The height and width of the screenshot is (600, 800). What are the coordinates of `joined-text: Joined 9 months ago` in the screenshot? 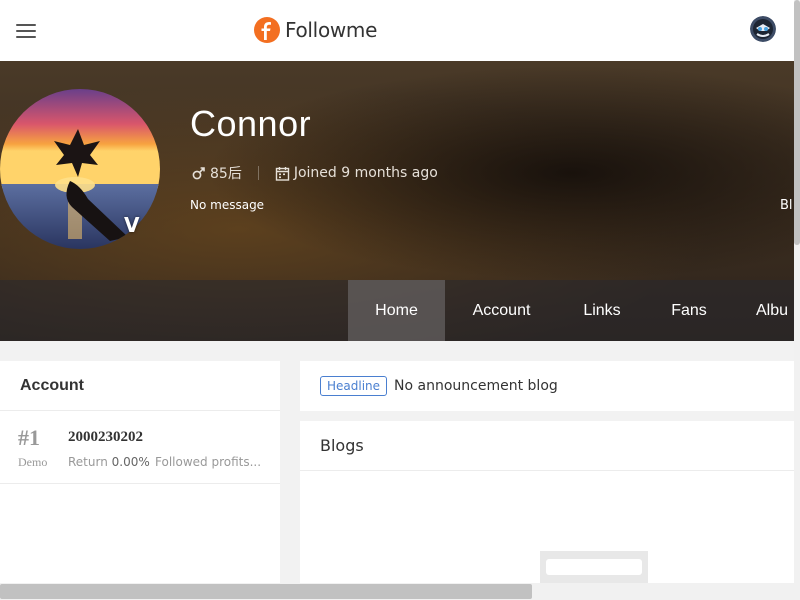 It's located at (365, 173).